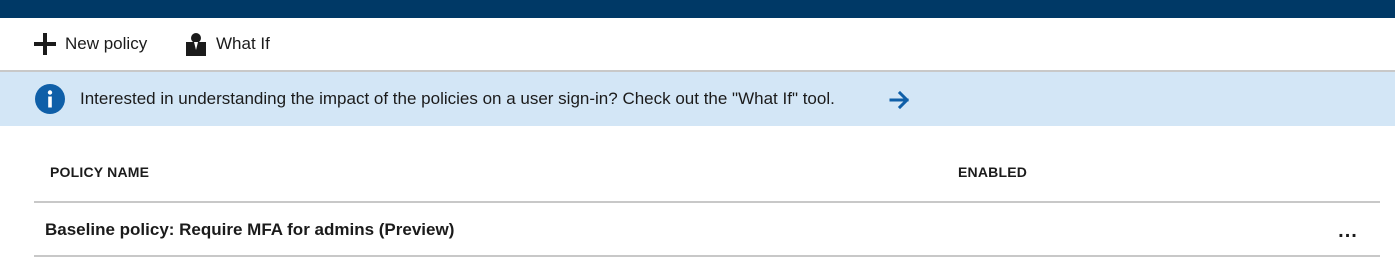  Describe the element at coordinates (992, 172) in the screenshot. I see `column-header-enabled: ENABLED` at that location.